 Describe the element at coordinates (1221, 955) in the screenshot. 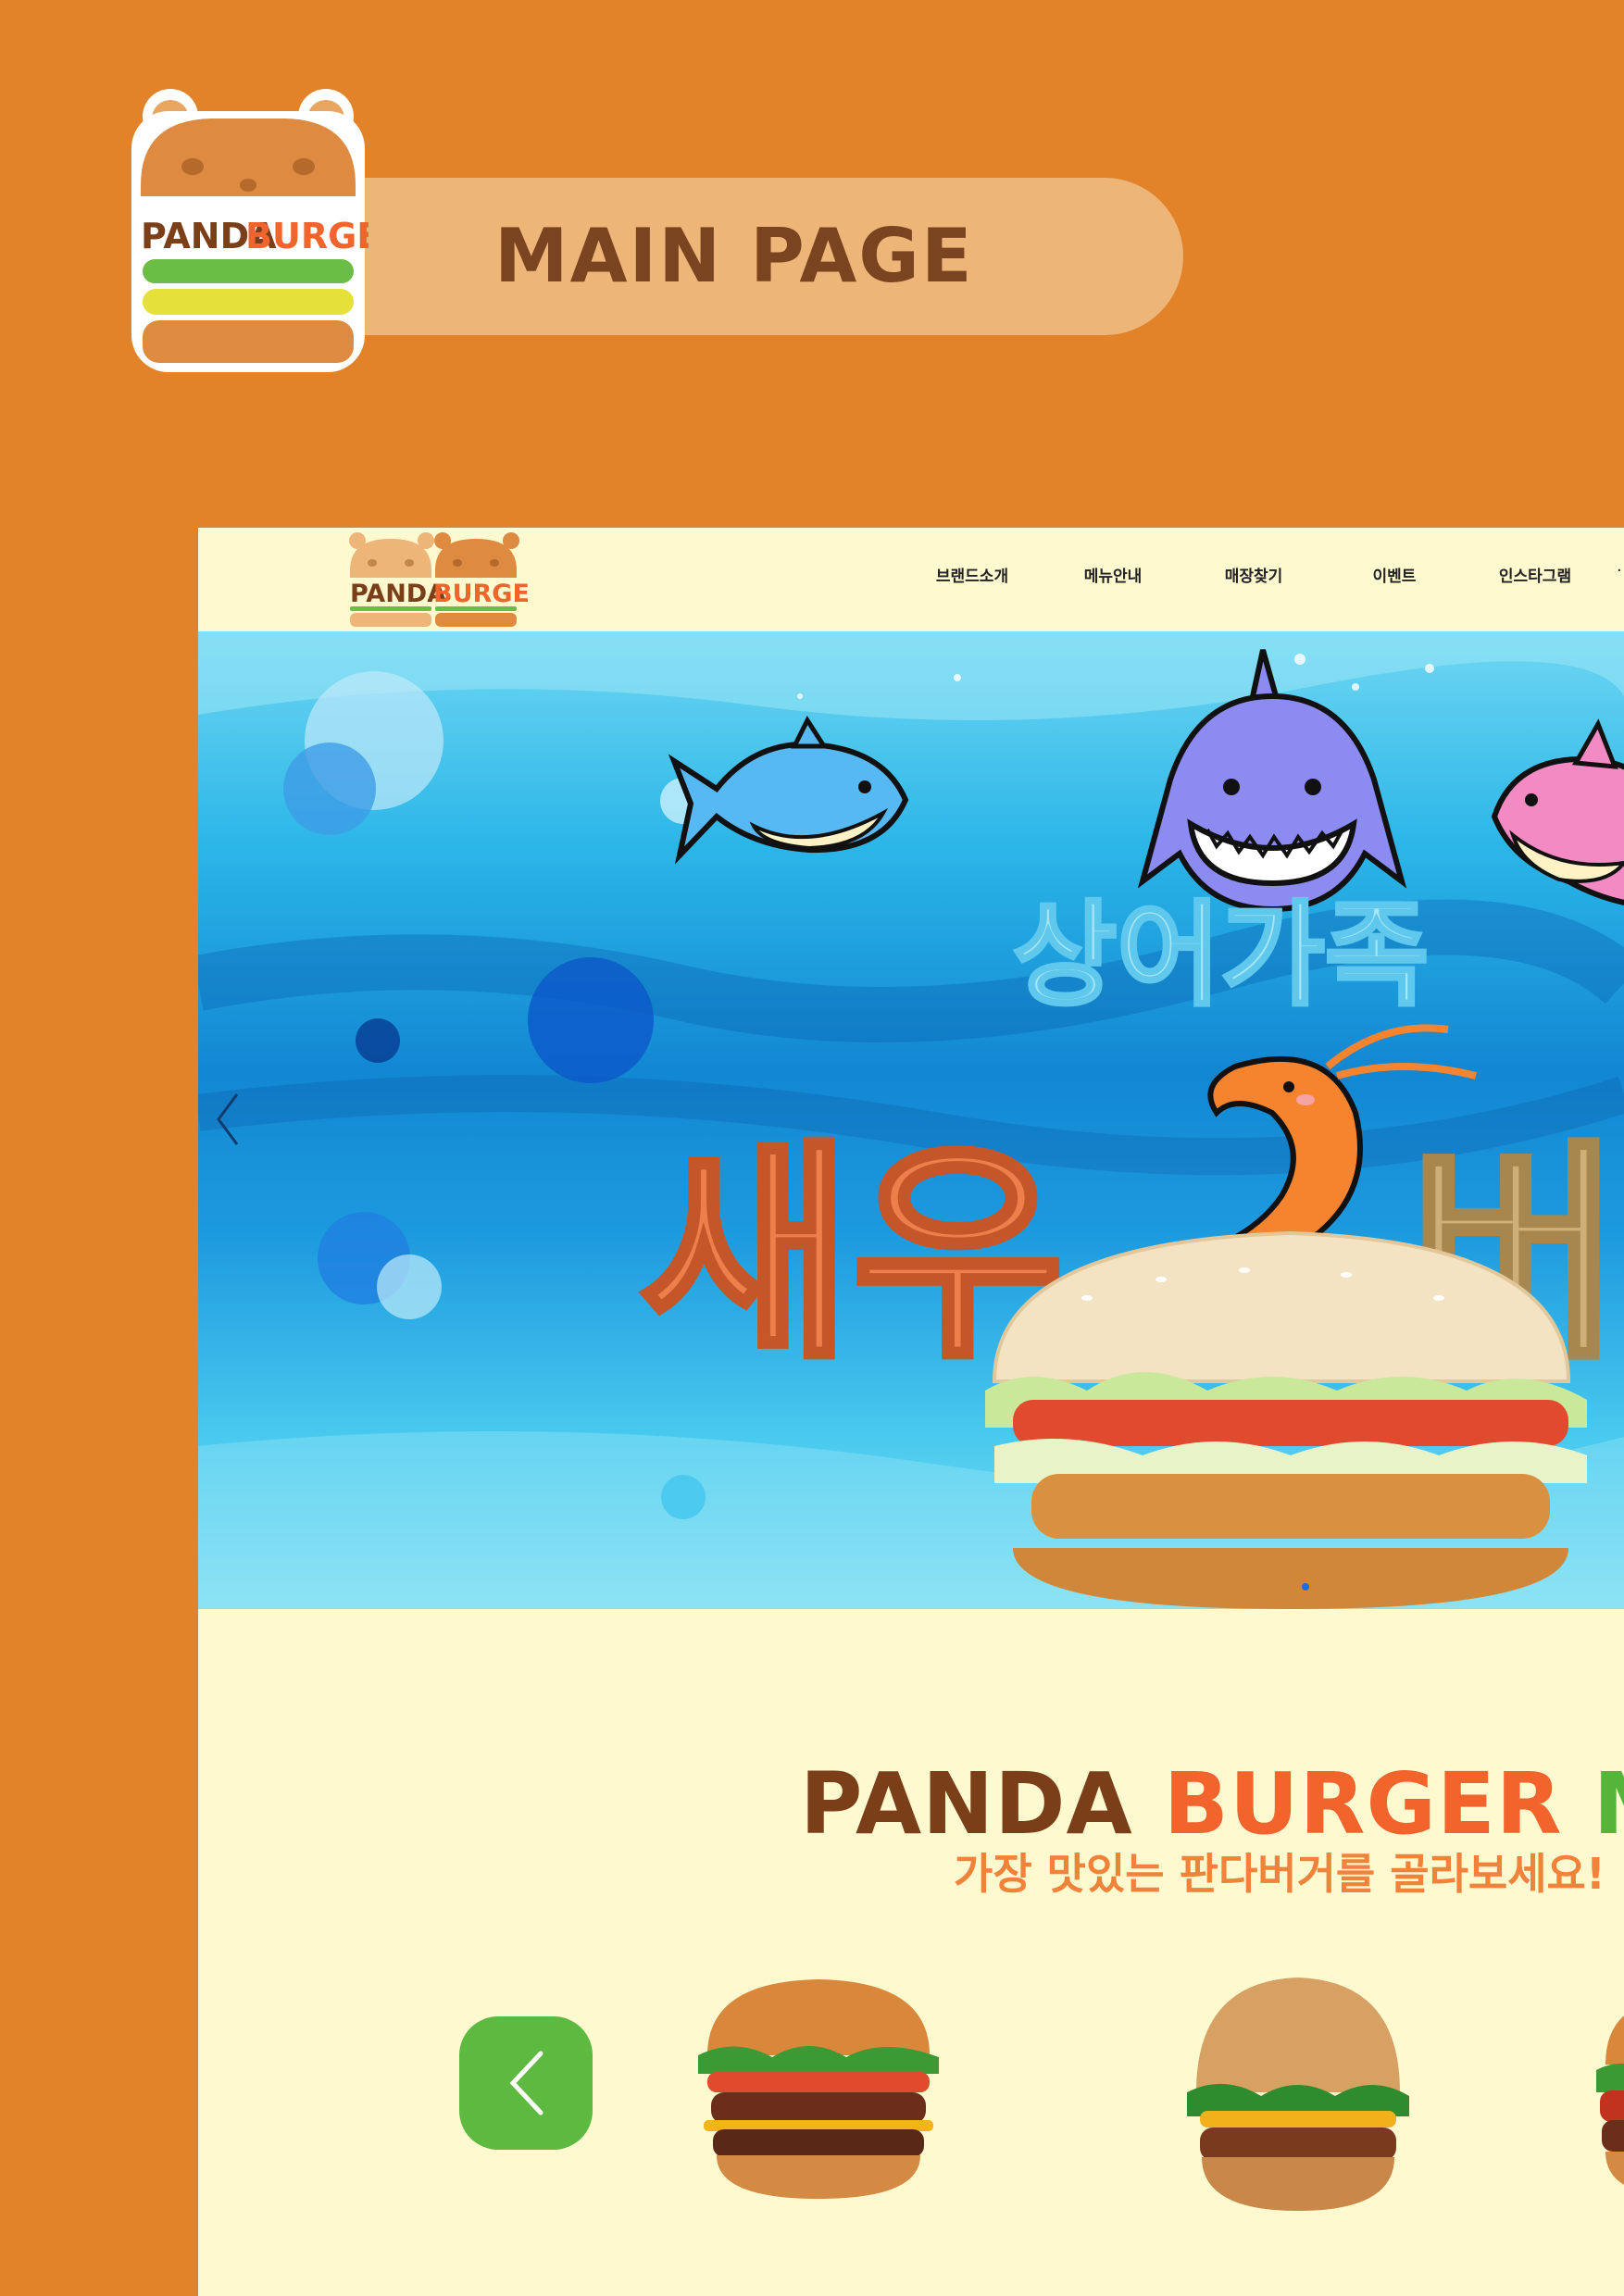

I see `svg-text: 상어가족` at that location.